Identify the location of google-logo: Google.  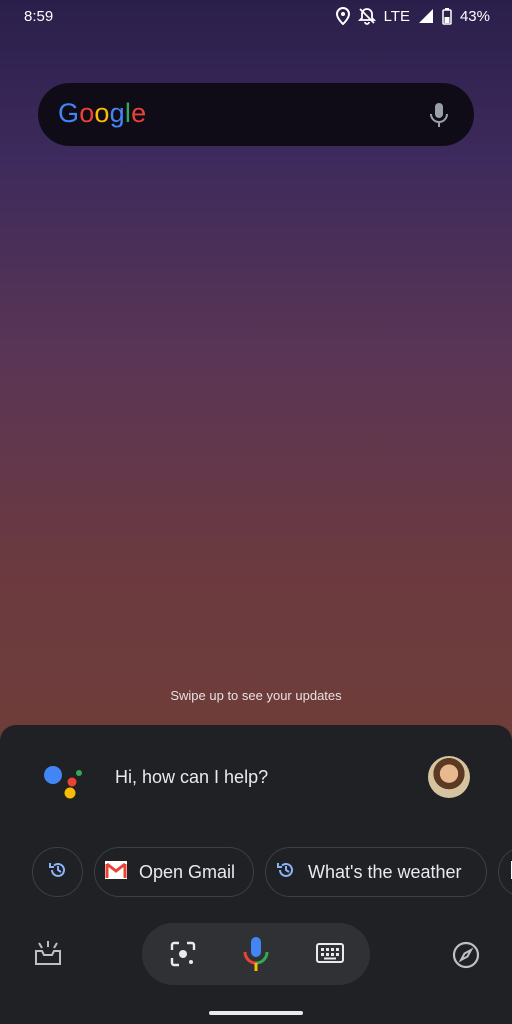
(102, 113).